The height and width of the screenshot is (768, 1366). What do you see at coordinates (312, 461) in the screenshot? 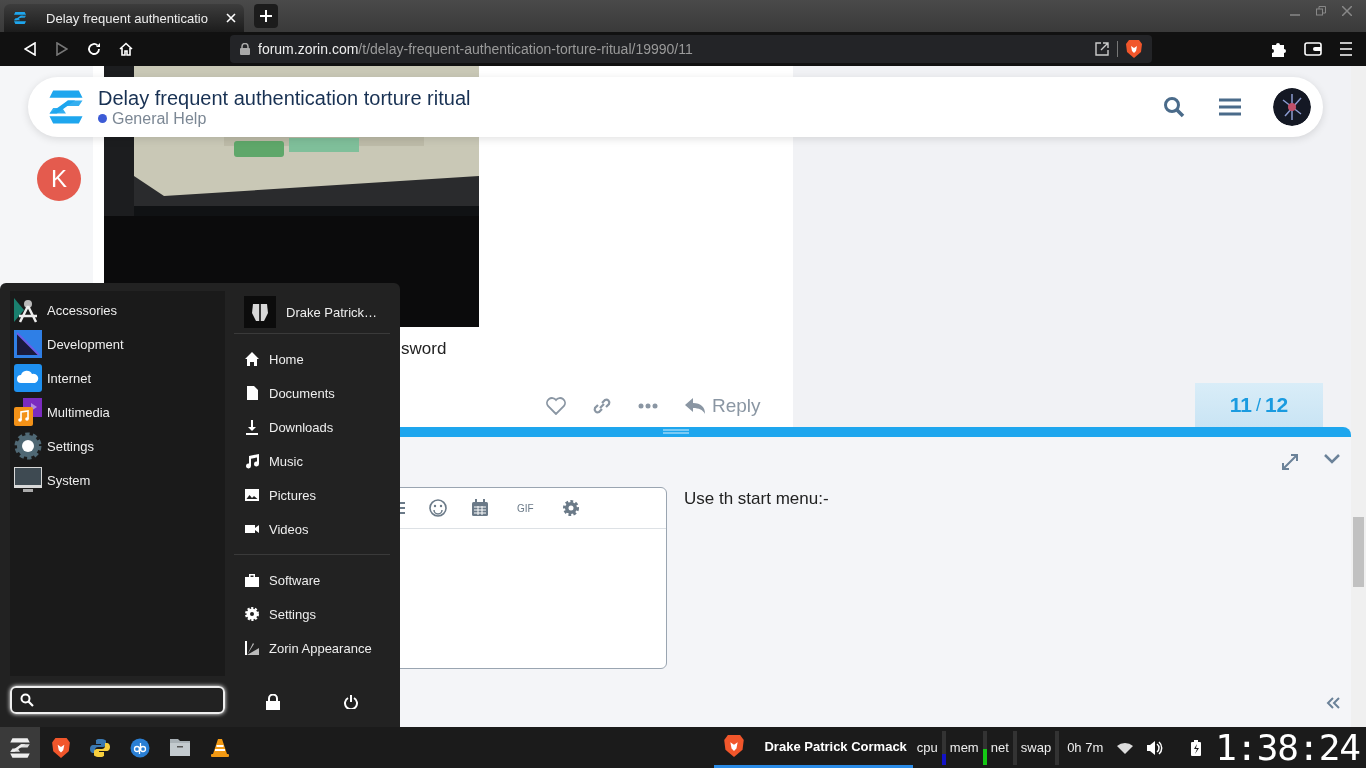
I see `menu-item: Music` at bounding box center [312, 461].